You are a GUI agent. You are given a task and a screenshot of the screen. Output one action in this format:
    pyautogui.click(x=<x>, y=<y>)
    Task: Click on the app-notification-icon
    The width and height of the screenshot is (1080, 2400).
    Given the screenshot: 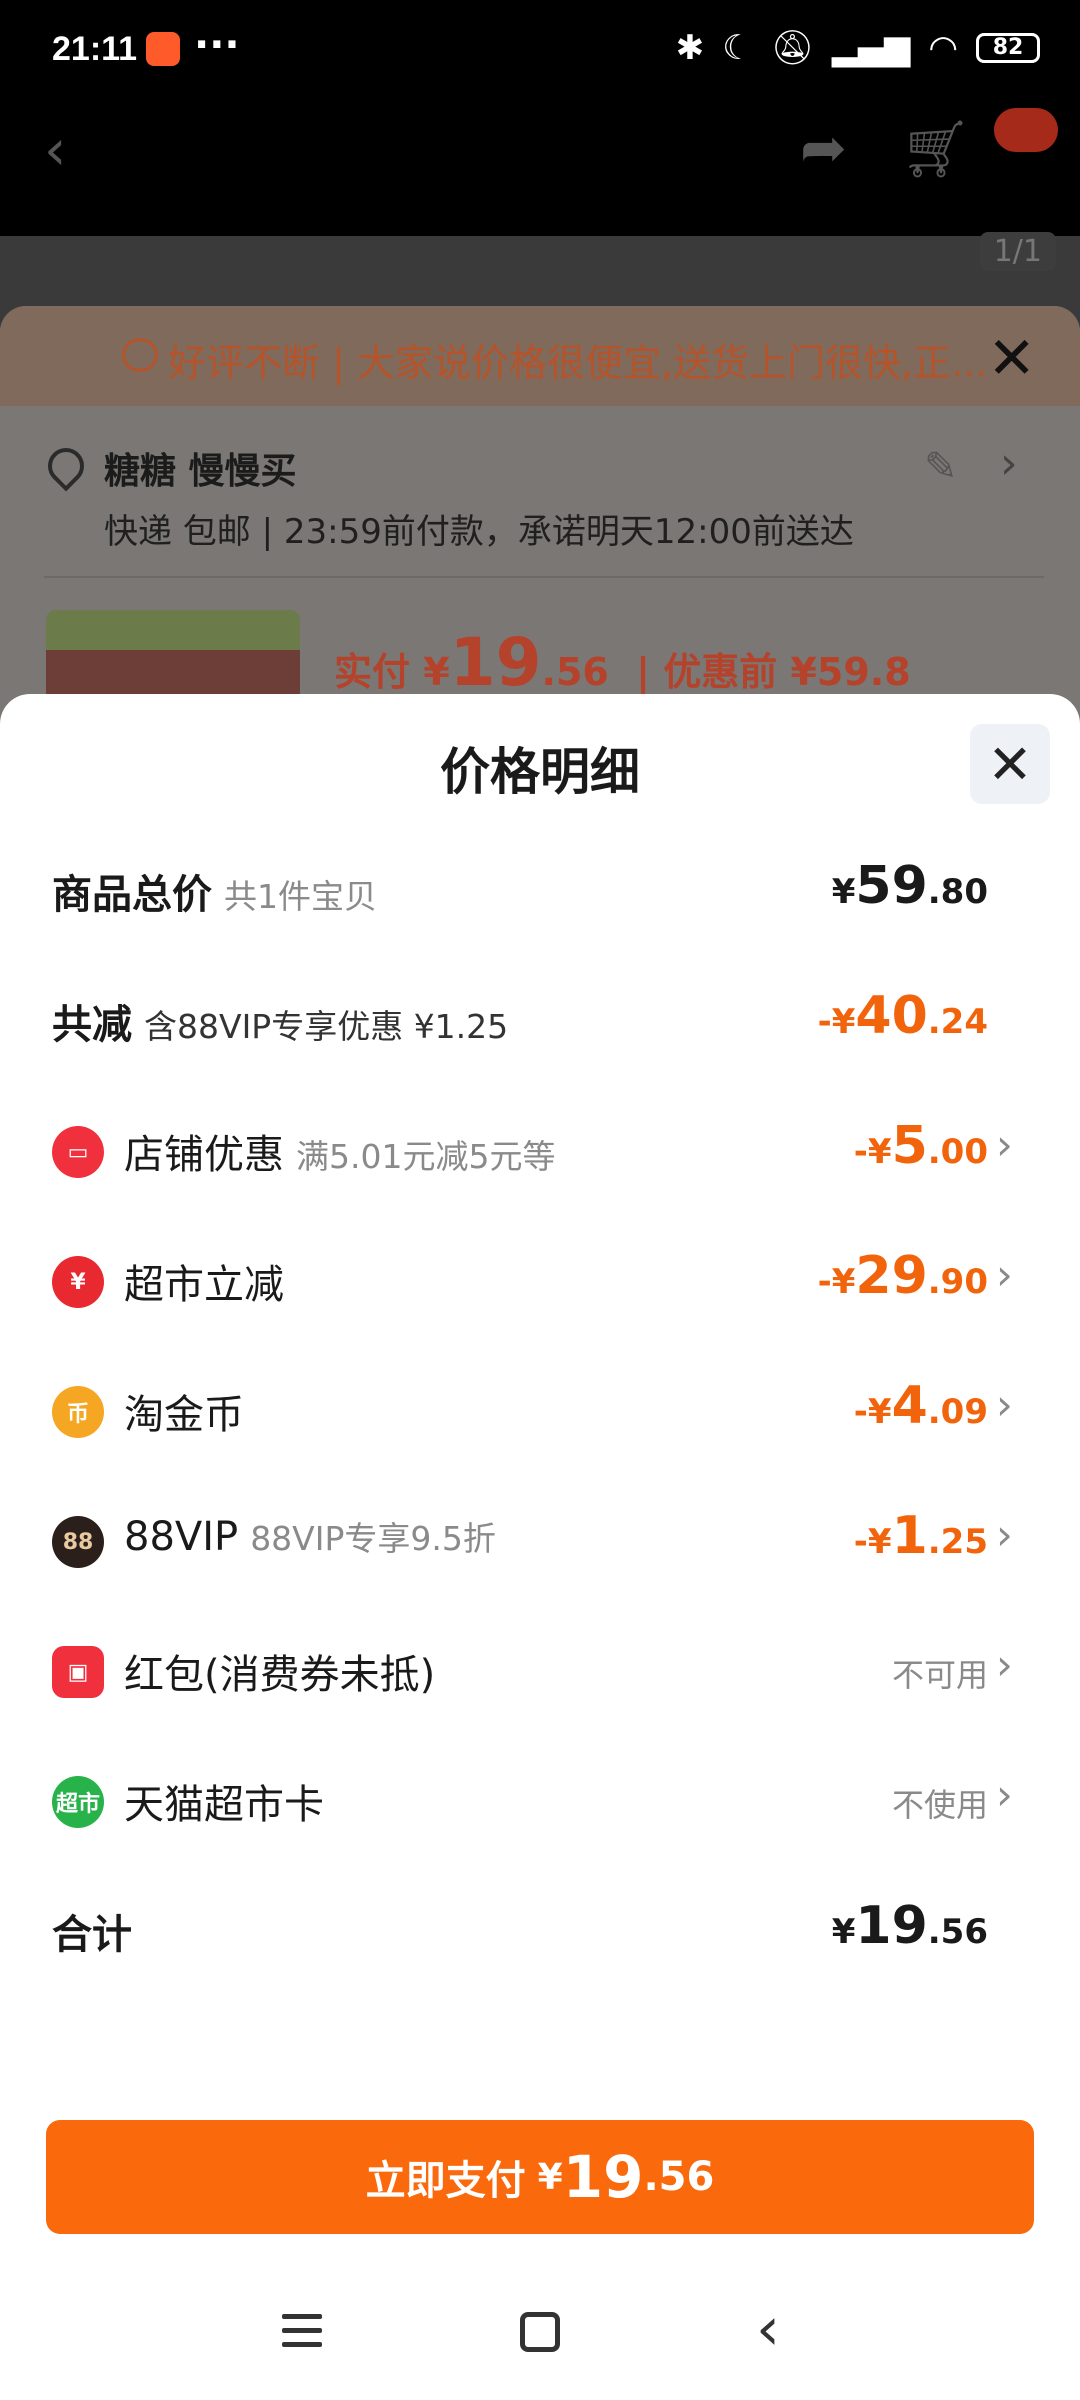 What is the action you would take?
    pyautogui.click(x=163, y=49)
    